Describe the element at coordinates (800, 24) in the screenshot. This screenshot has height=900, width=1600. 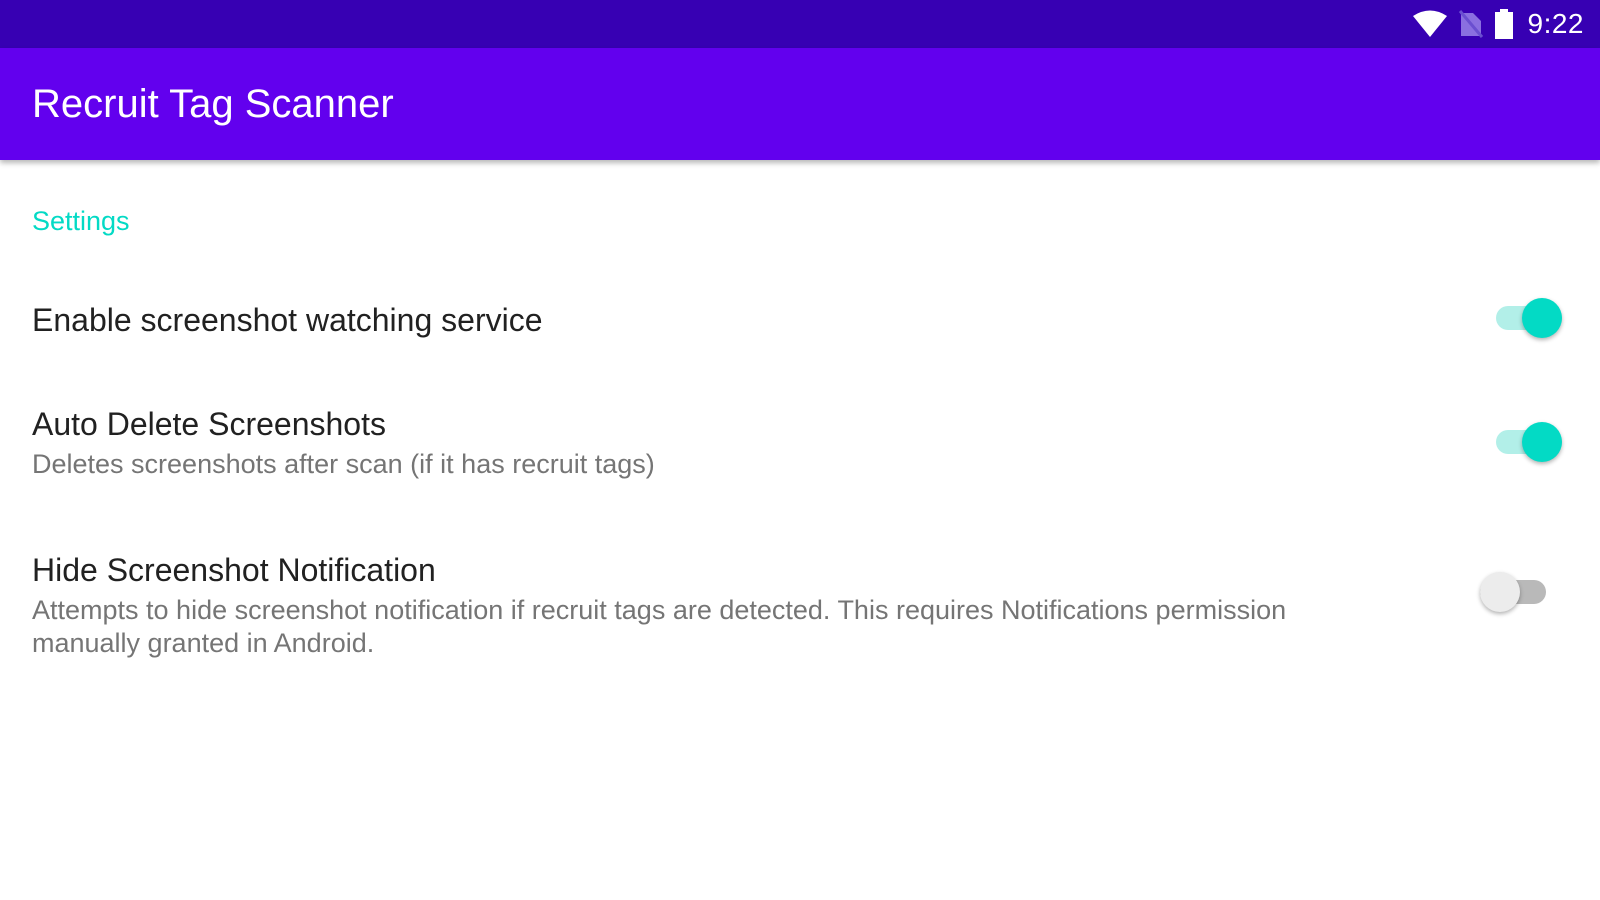
I see `status-bar: 9:22` at that location.